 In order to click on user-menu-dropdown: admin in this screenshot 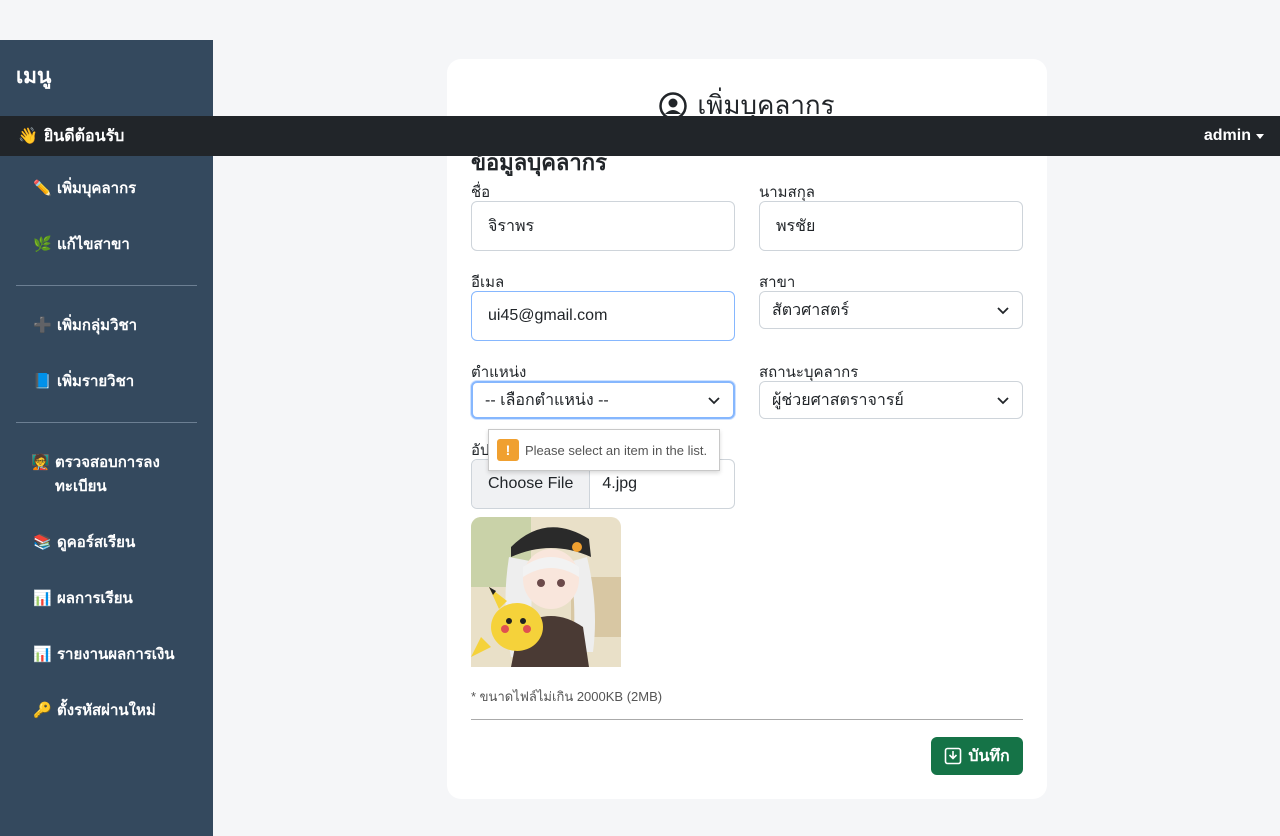, I will do `click(1234, 136)`.